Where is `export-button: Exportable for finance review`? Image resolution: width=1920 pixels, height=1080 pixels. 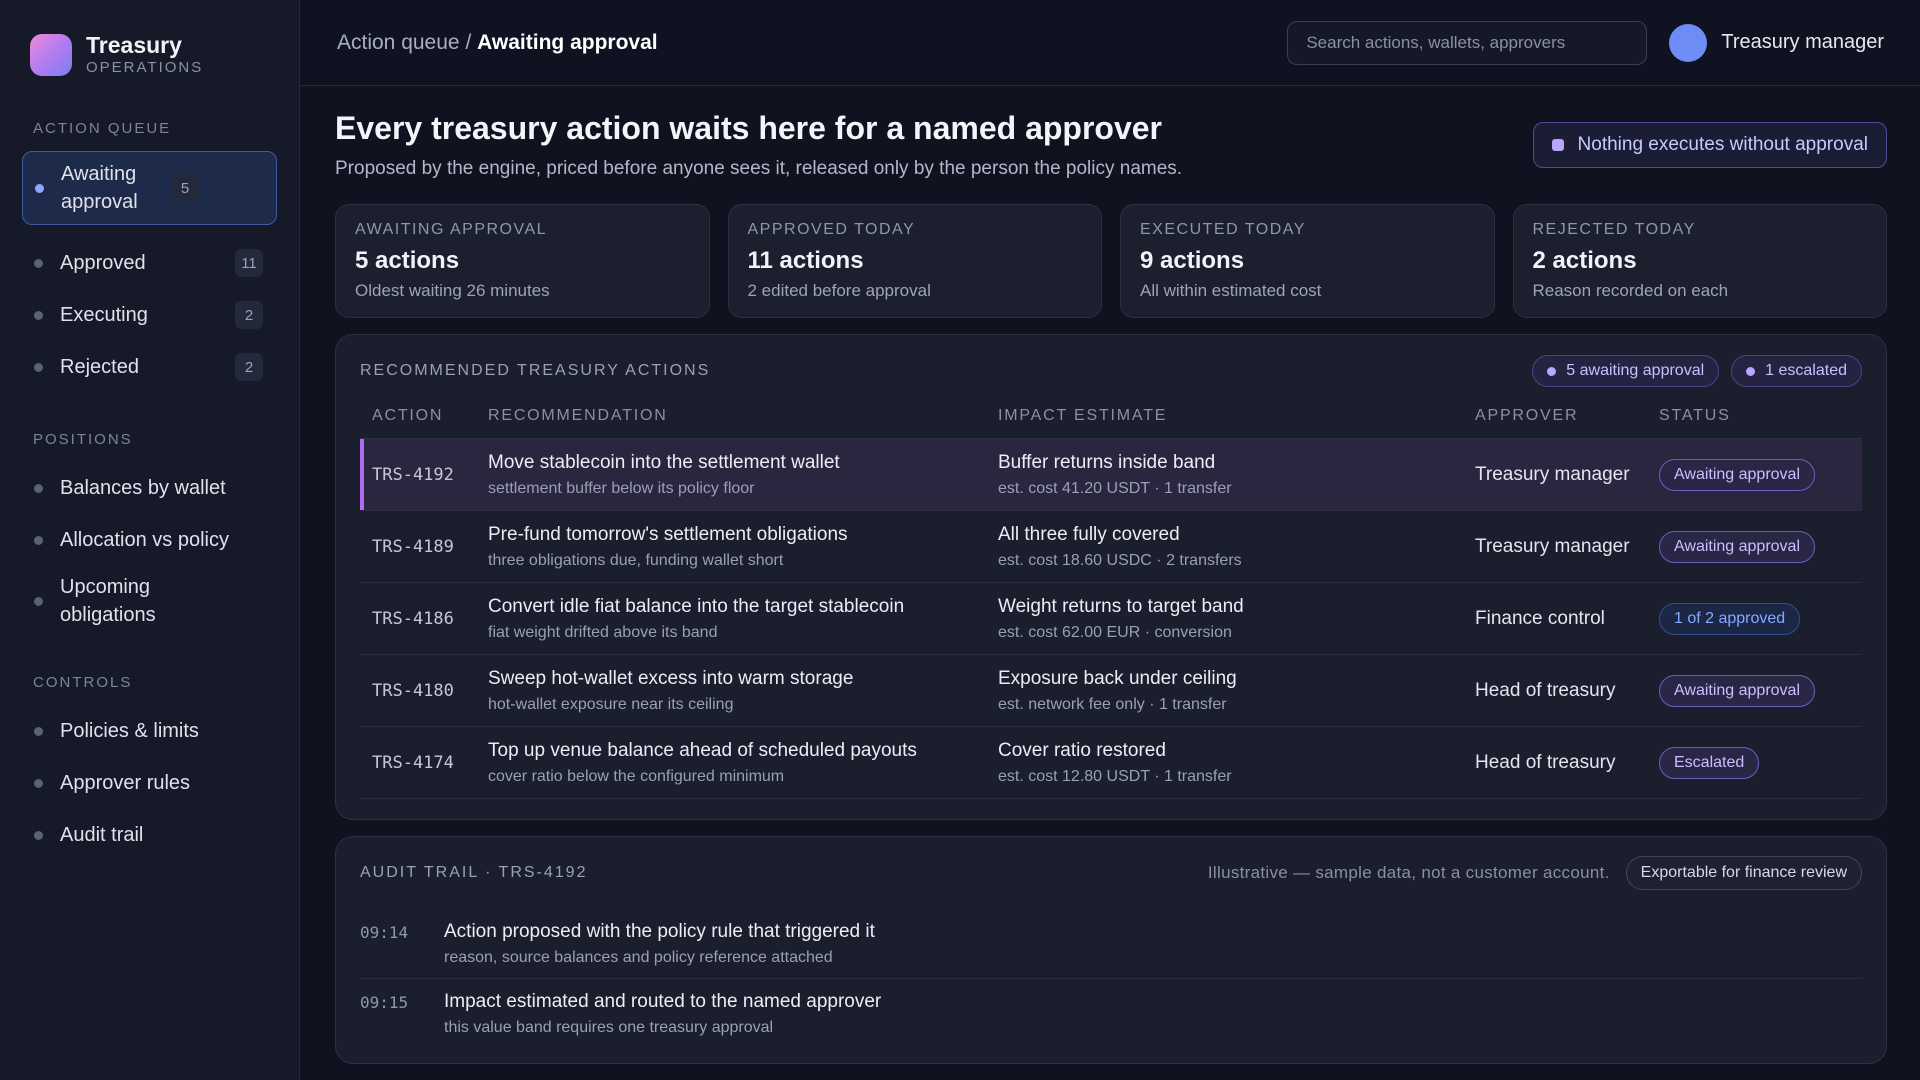
export-button: Exportable for finance review is located at coordinates (1743, 873).